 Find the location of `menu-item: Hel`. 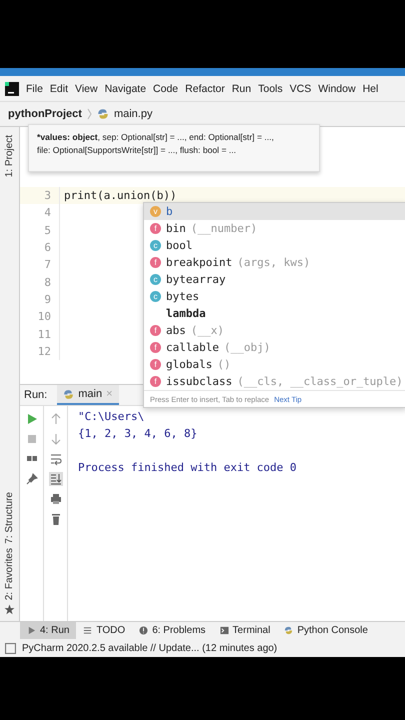

menu-item: Hel is located at coordinates (370, 88).